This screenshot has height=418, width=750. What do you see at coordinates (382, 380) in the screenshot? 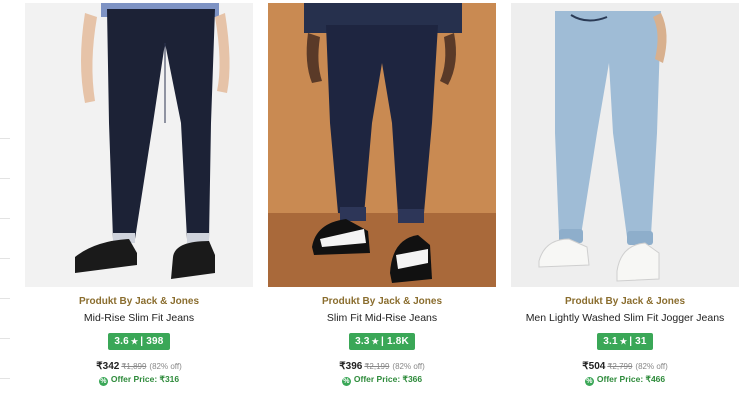
I see `offer-price: % Offer Price: ₹366` at bounding box center [382, 380].